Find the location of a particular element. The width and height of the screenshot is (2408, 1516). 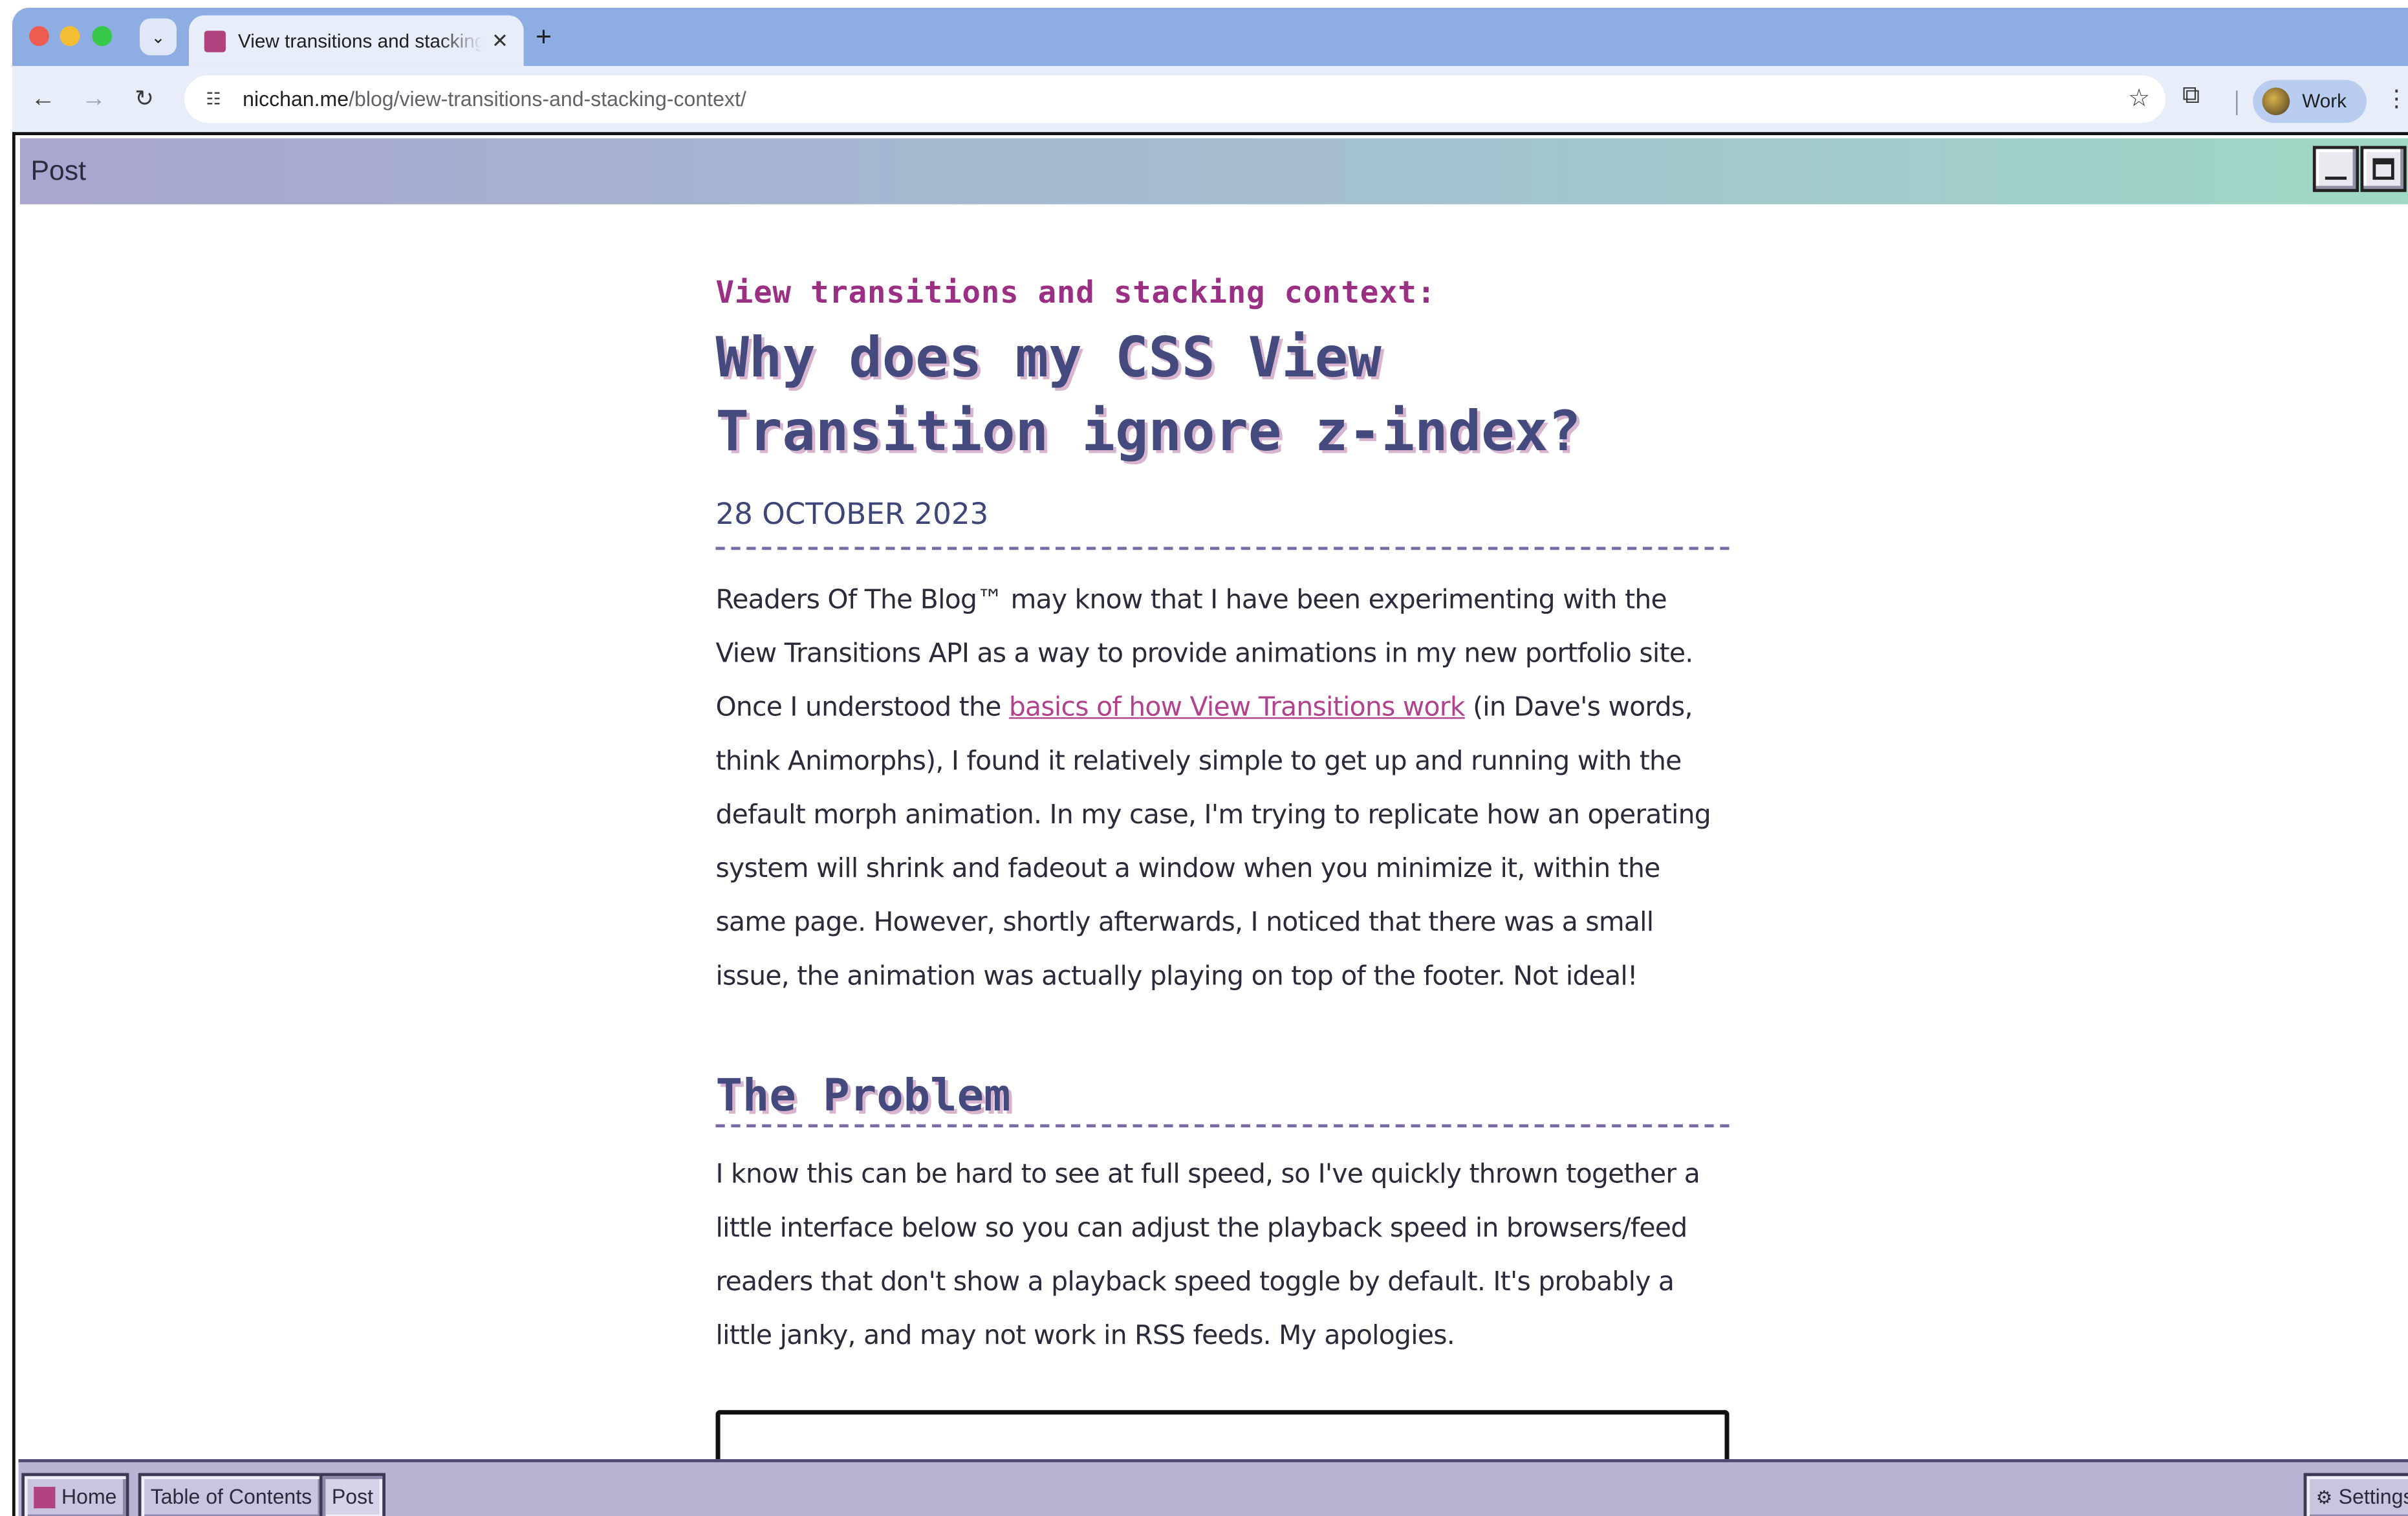

site-favicon-icon is located at coordinates (215, 41).